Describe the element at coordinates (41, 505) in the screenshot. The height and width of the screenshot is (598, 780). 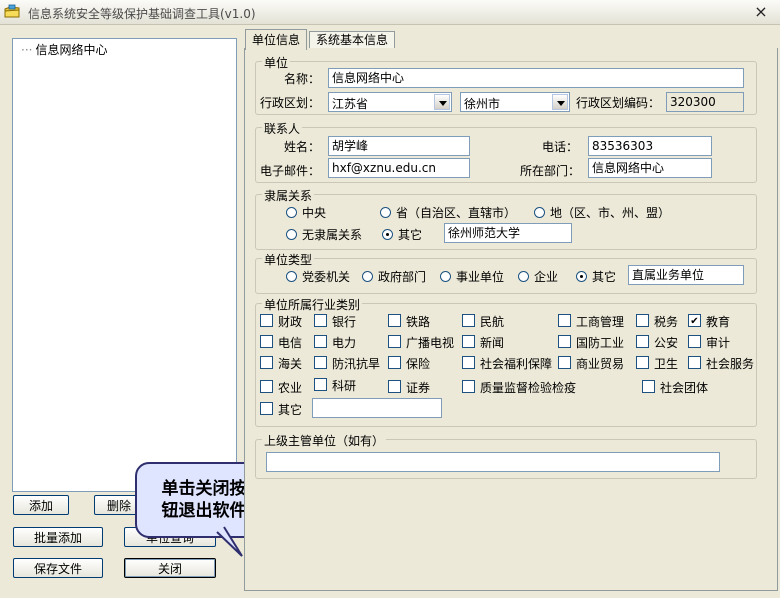
I see `add-button: 添加` at that location.